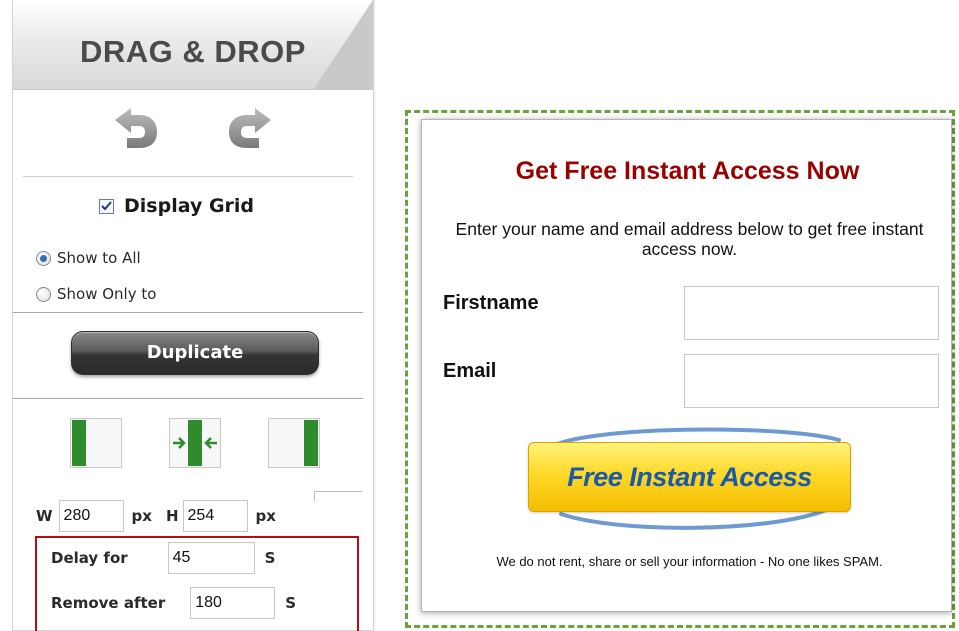 The height and width of the screenshot is (631, 959). I want to click on width-unit: px, so click(141, 516).